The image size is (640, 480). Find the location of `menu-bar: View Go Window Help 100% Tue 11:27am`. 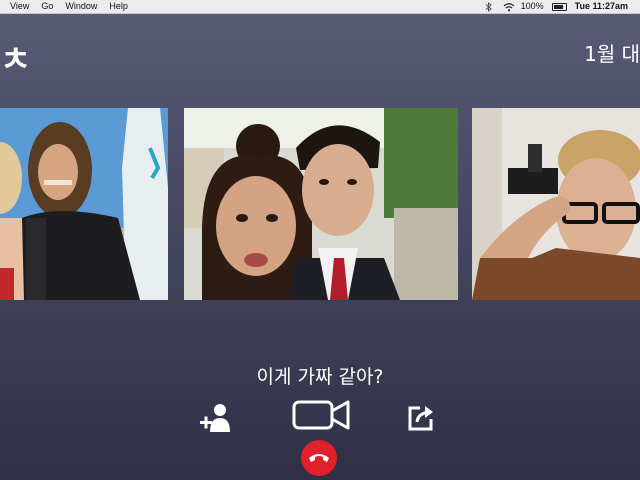

menu-bar: View Go Window Help 100% Tue 11:27am is located at coordinates (320, 7).